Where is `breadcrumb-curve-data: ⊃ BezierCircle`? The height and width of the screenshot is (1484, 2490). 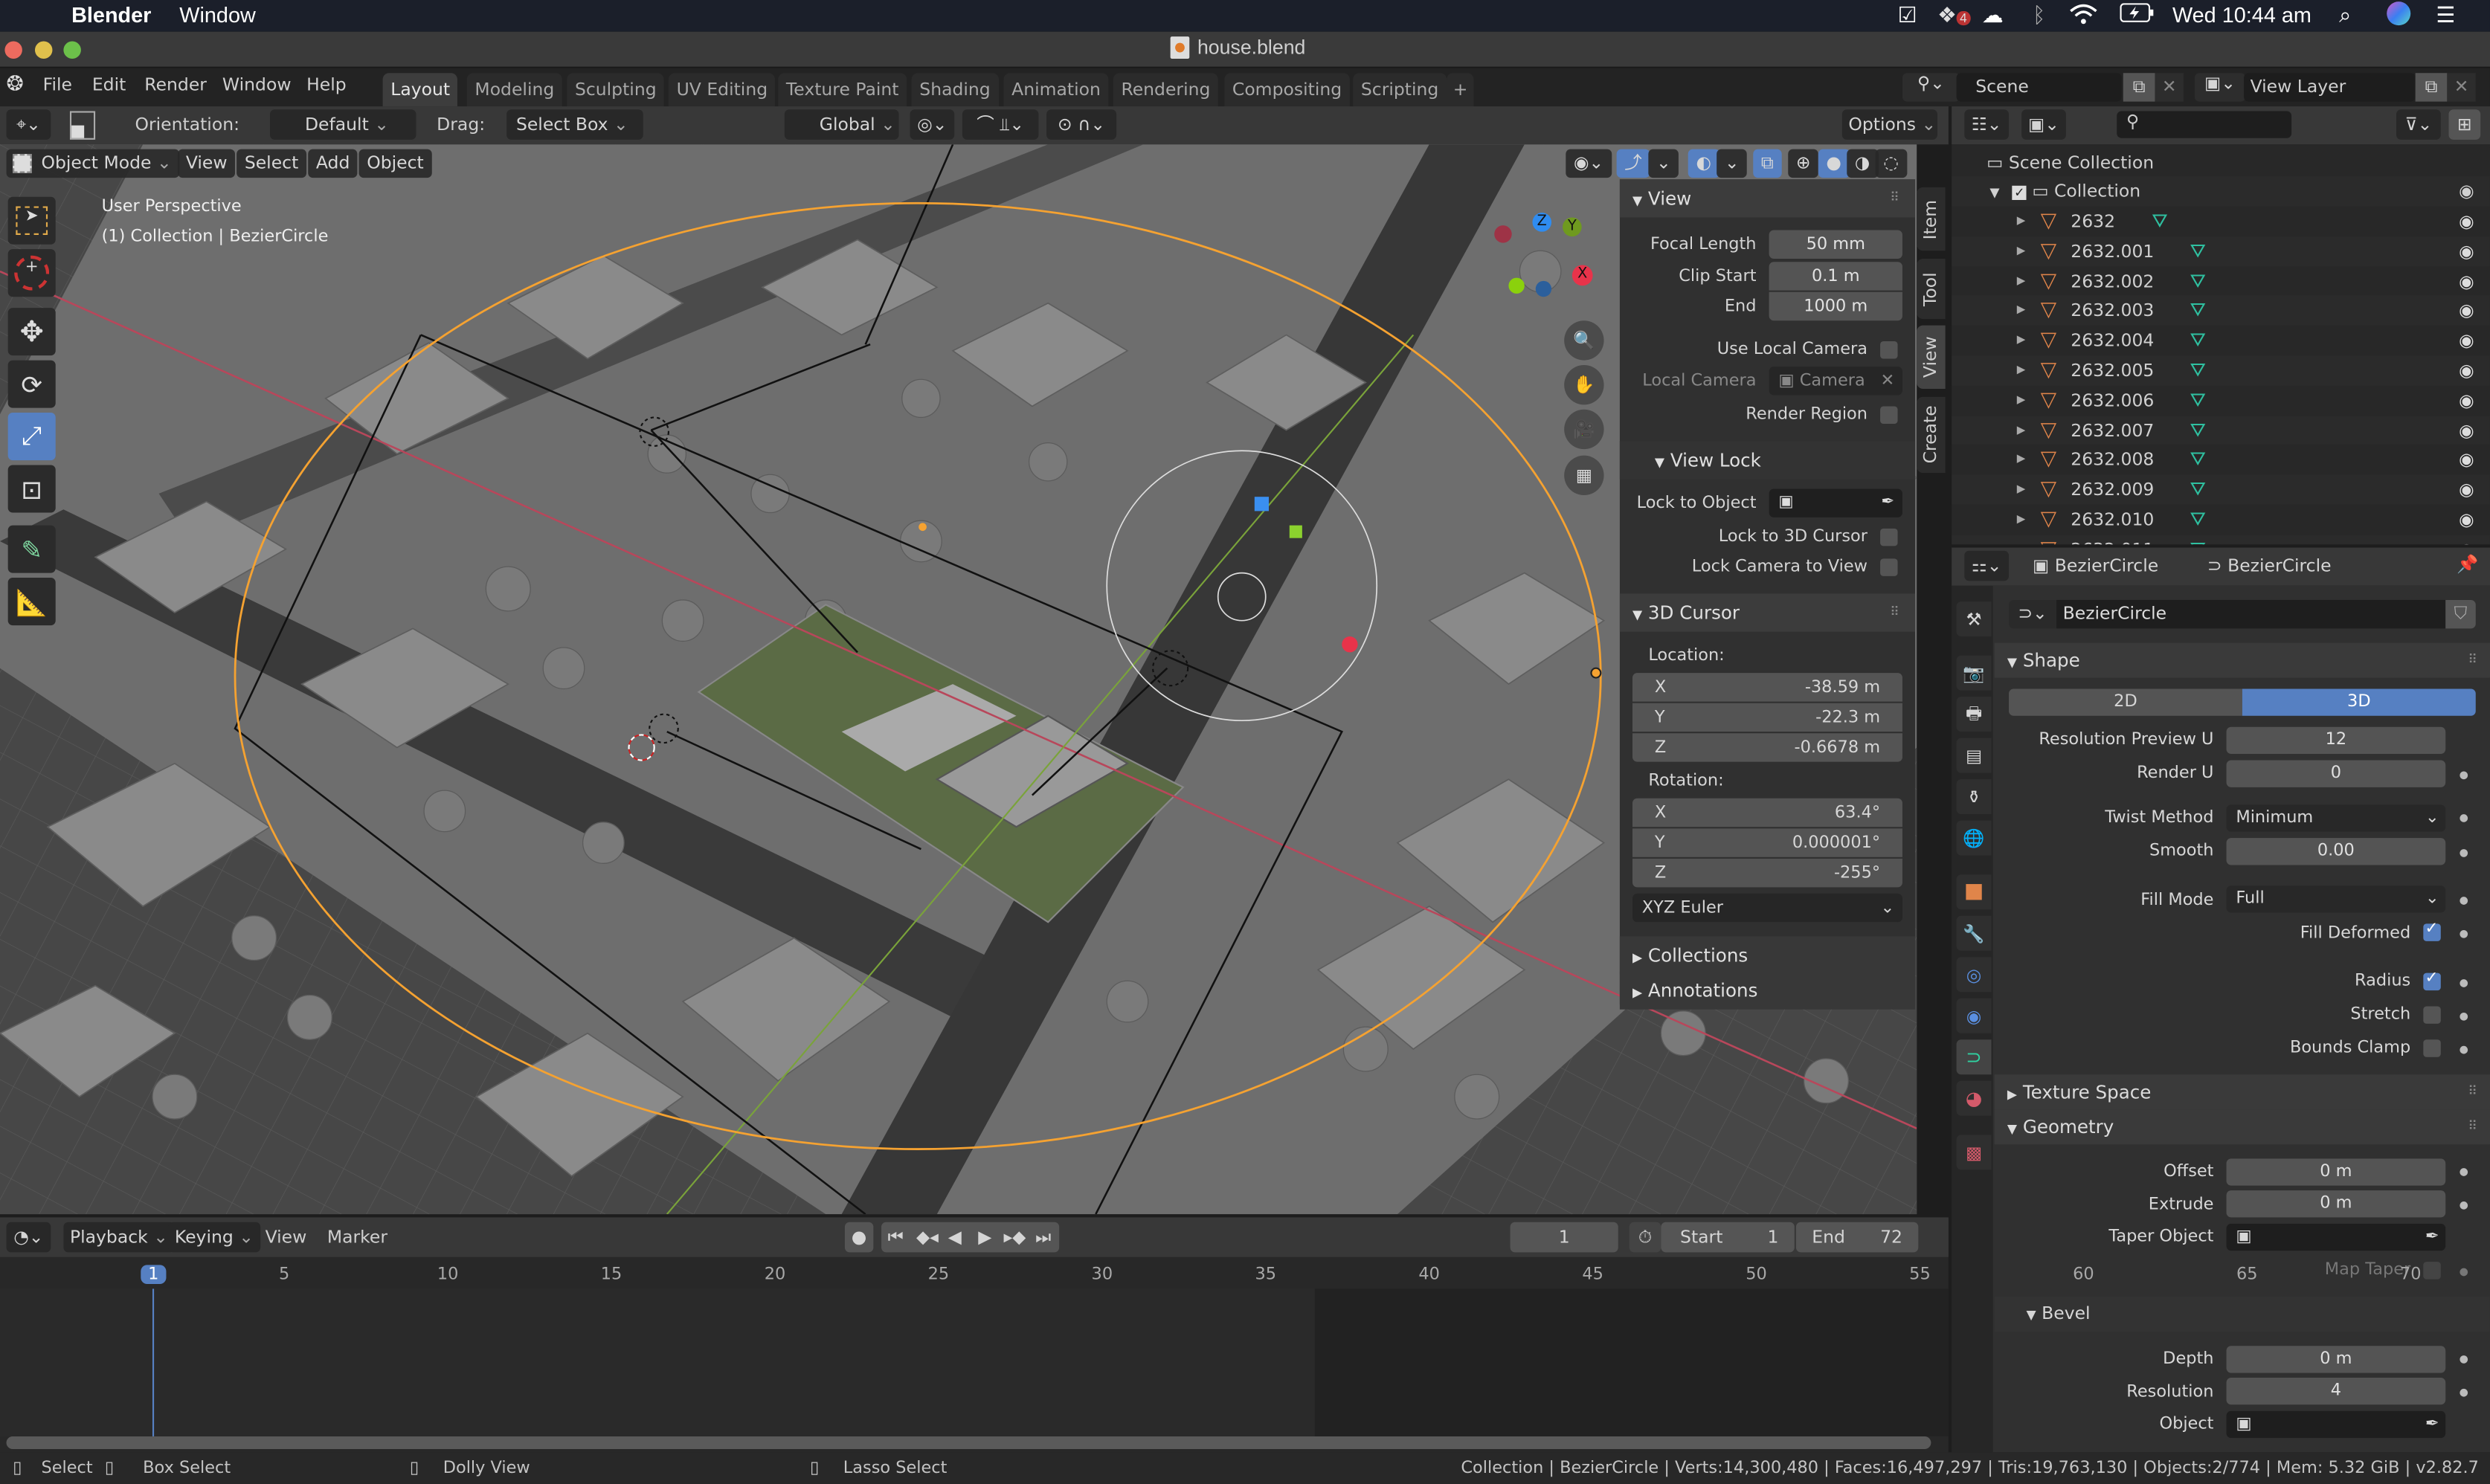
breadcrumb-curve-data: ⊃ BezierCircle is located at coordinates (2269, 565).